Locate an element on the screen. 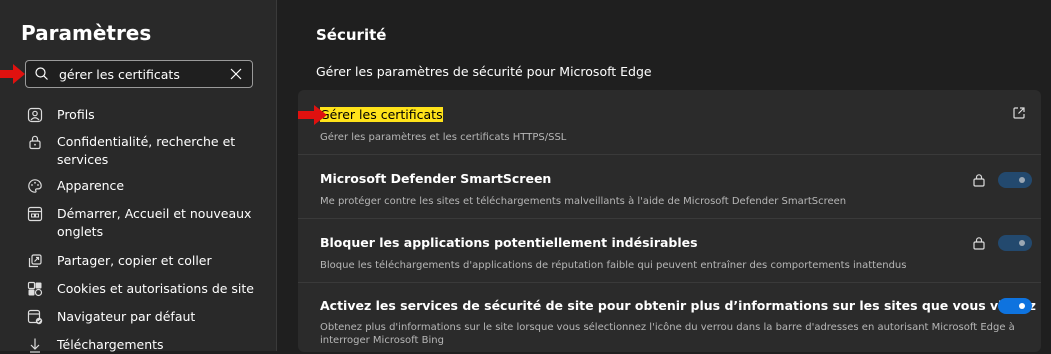 The image size is (1051, 354). page-title: Sécurité is located at coordinates (351, 35).